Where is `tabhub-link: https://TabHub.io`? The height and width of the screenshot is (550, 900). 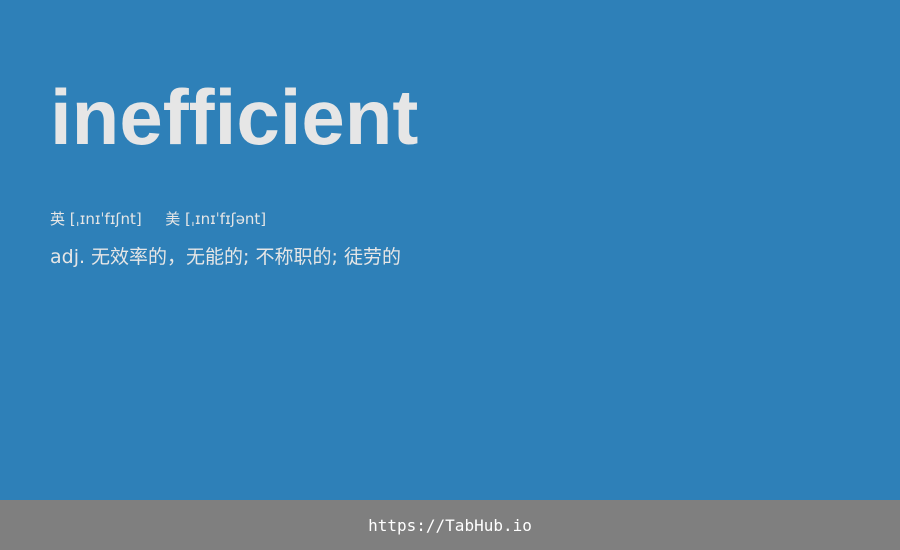 tabhub-link: https://TabHub.io is located at coordinates (450, 525).